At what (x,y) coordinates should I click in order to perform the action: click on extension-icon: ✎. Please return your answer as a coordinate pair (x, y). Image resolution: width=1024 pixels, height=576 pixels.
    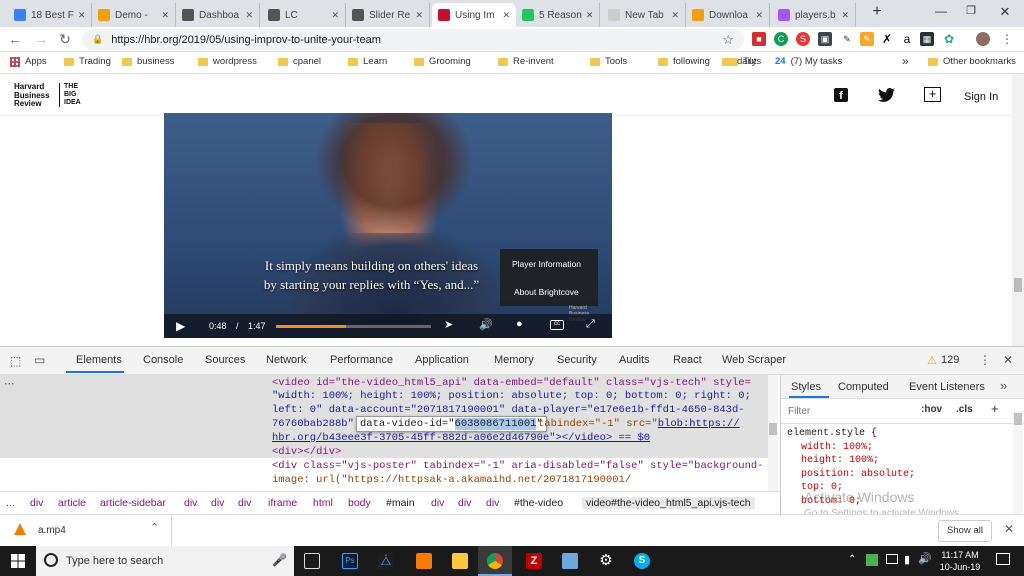
    Looking at the image, I should click on (867, 39).